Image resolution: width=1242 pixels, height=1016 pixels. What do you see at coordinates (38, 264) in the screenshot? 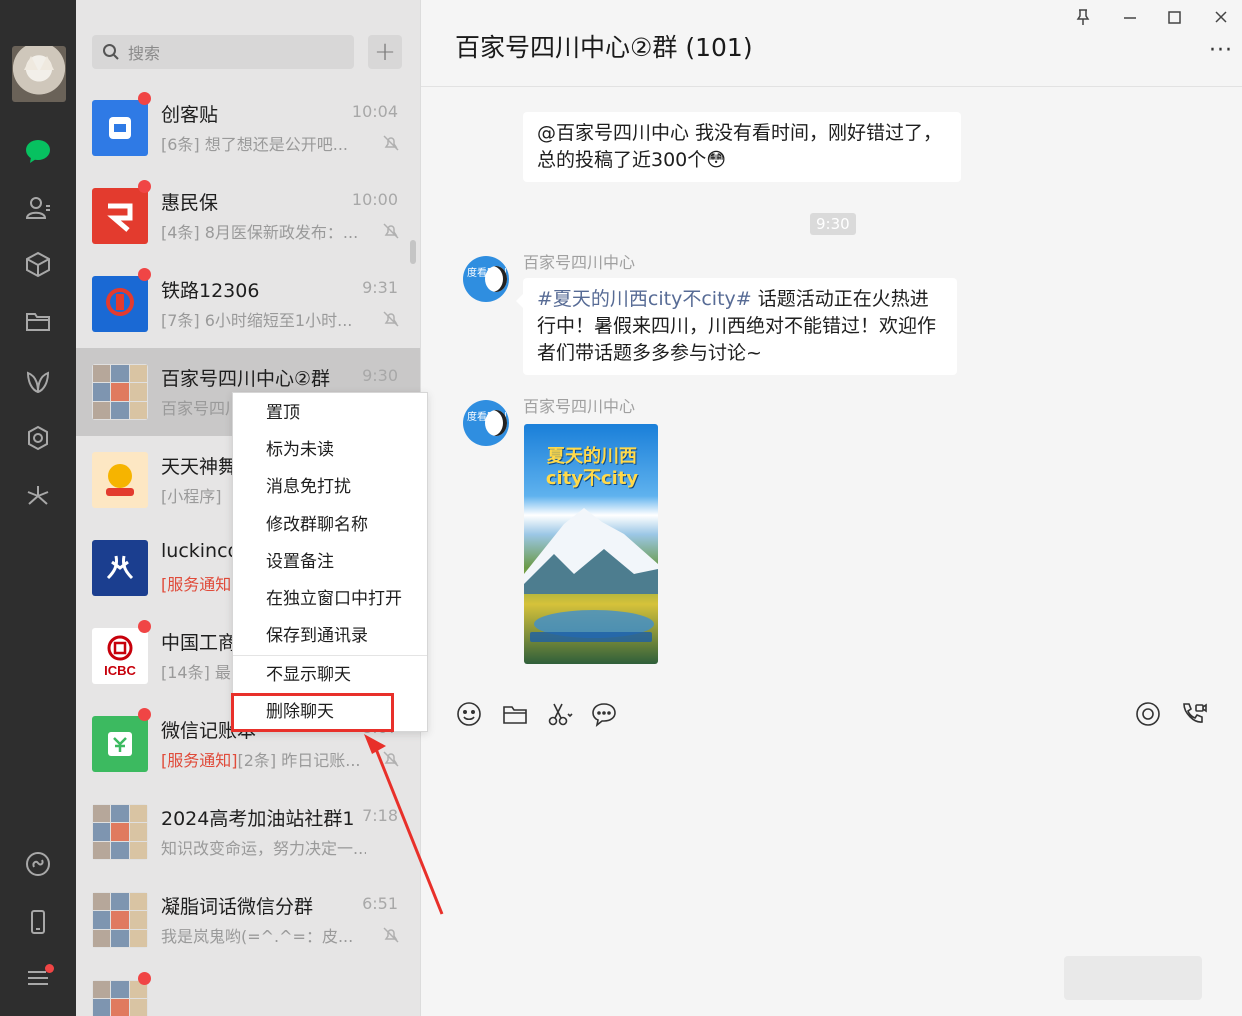
I see `favorites-icon` at bounding box center [38, 264].